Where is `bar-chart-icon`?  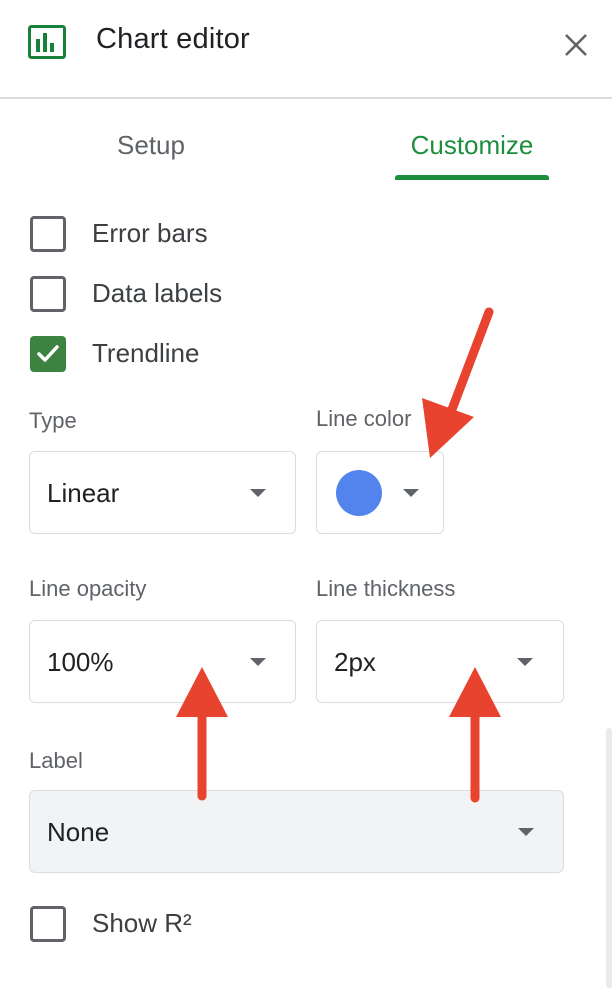
bar-chart-icon is located at coordinates (47, 42).